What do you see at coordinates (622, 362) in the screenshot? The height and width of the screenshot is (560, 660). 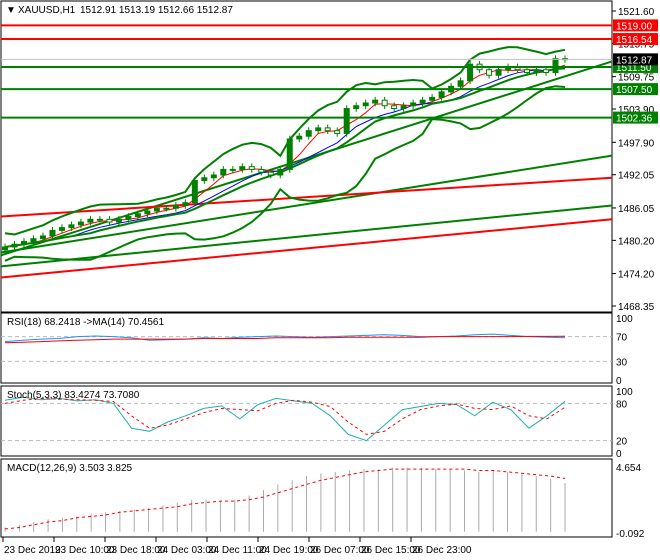 I see `indicator-tick-label: 30` at bounding box center [622, 362].